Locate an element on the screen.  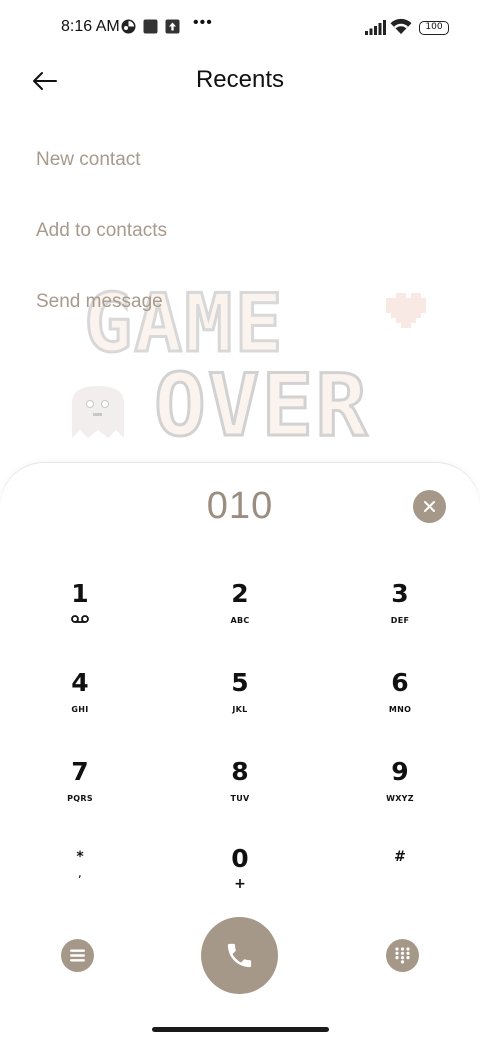
key-letters: JKL is located at coordinates (240, 709).